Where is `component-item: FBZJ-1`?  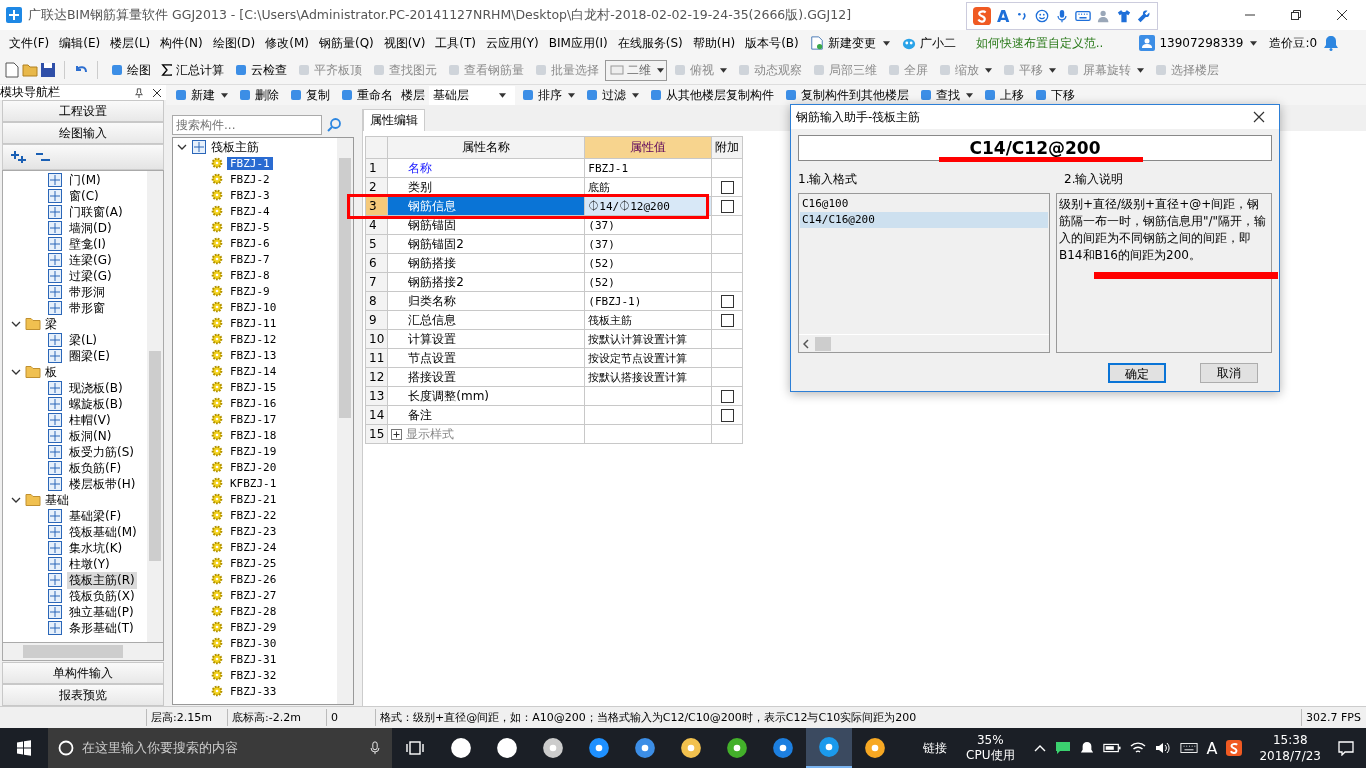
component-item: FBZJ-1 is located at coordinates (250, 163).